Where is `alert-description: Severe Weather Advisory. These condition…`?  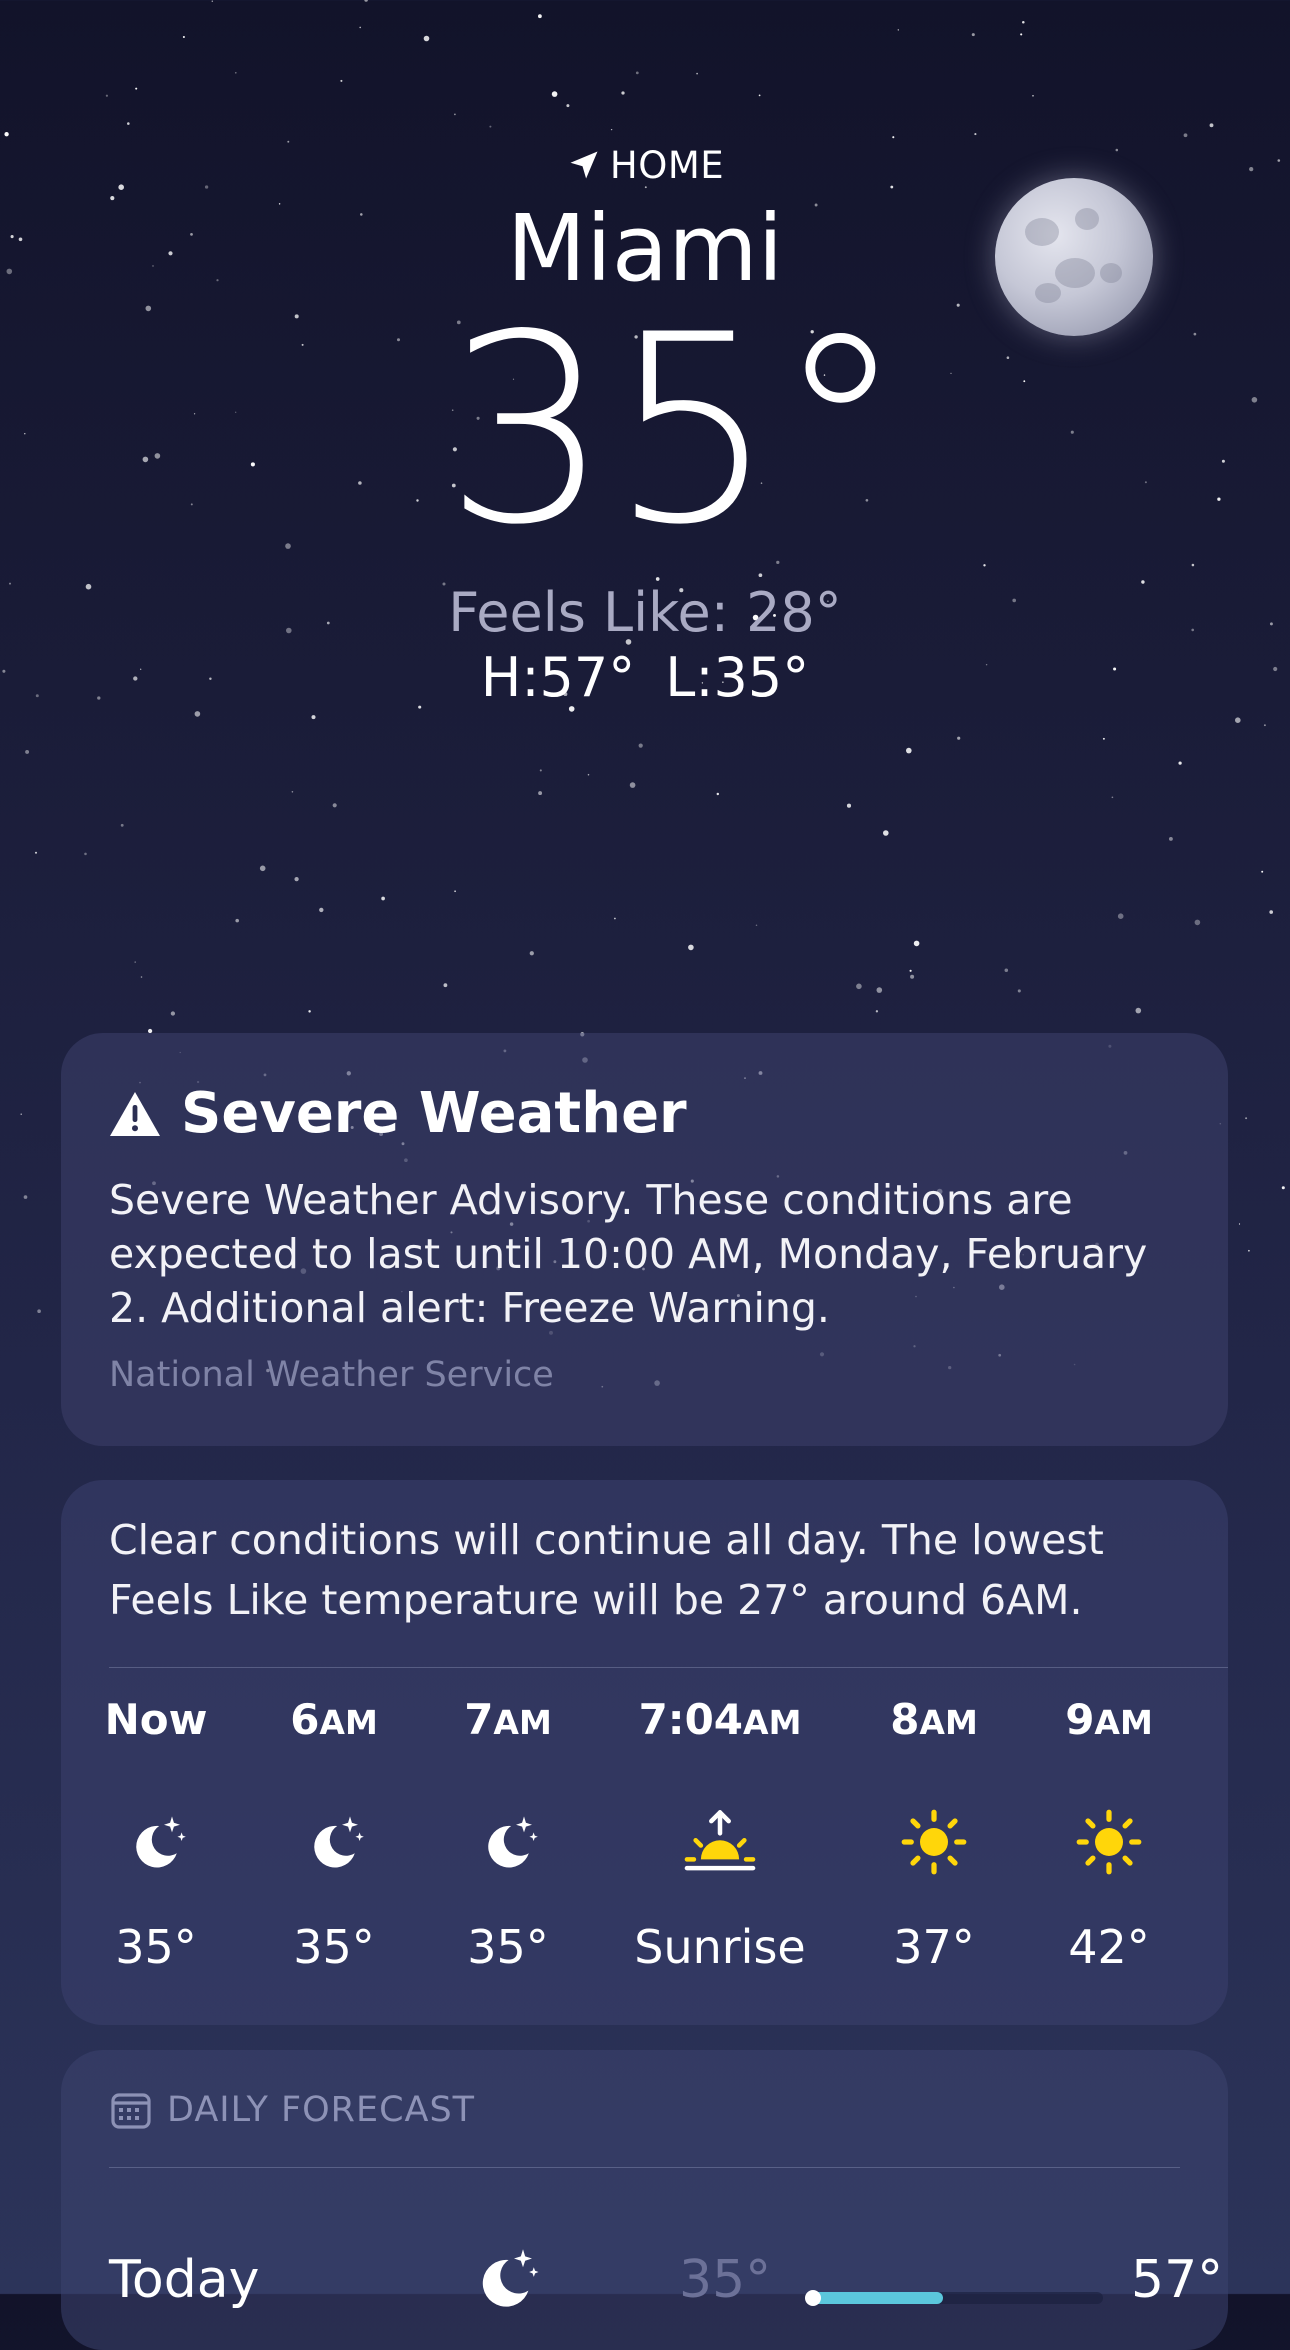
alert-description: Severe Weather Advisory. These condition… is located at coordinates (628, 1254).